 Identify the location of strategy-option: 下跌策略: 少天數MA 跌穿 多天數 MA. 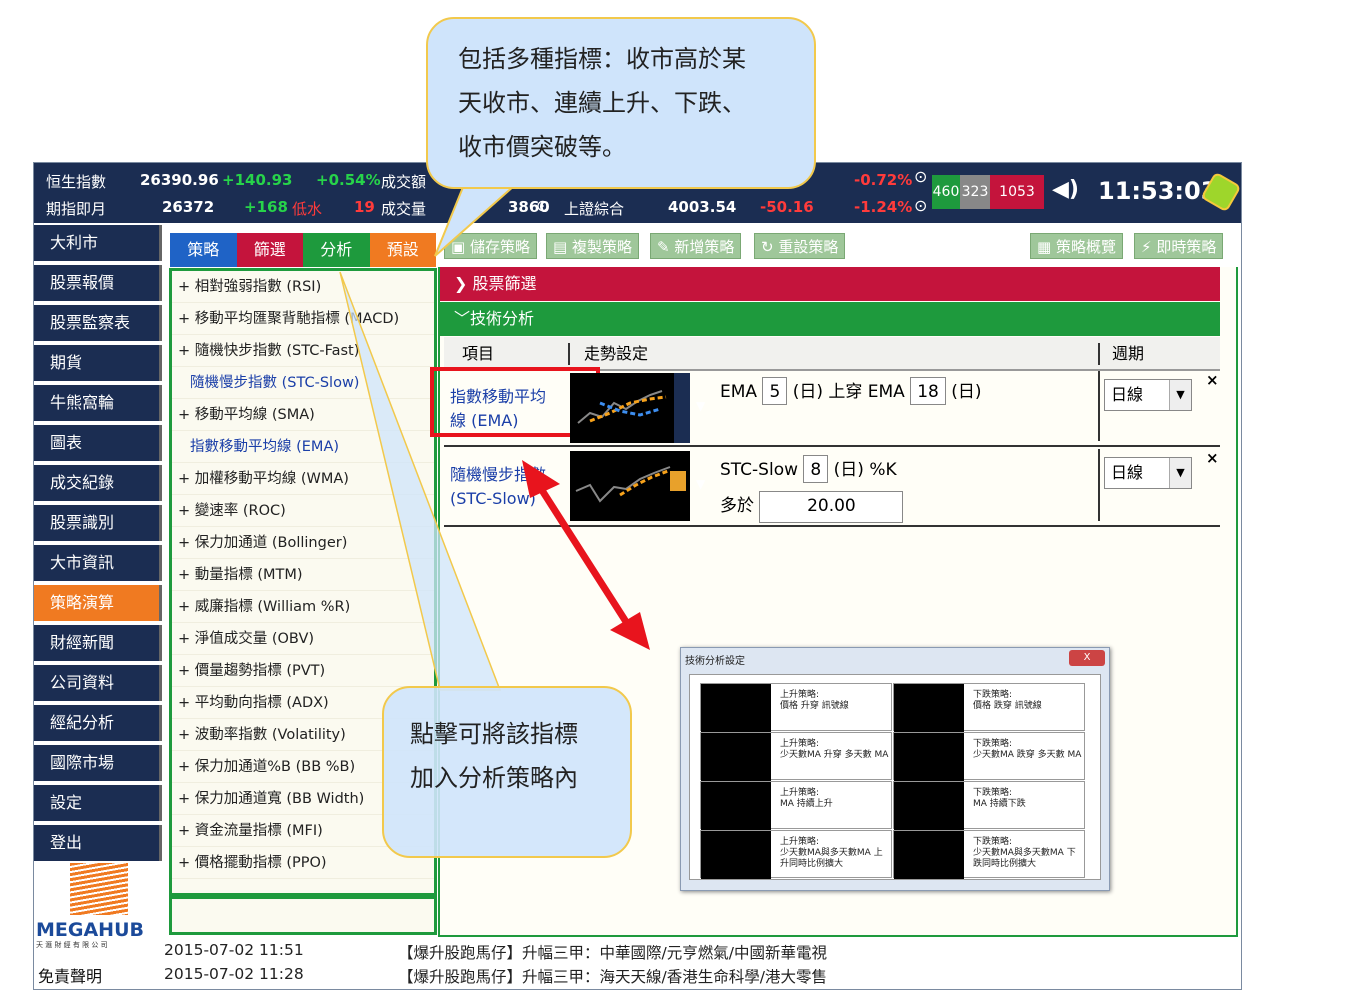
(989, 756).